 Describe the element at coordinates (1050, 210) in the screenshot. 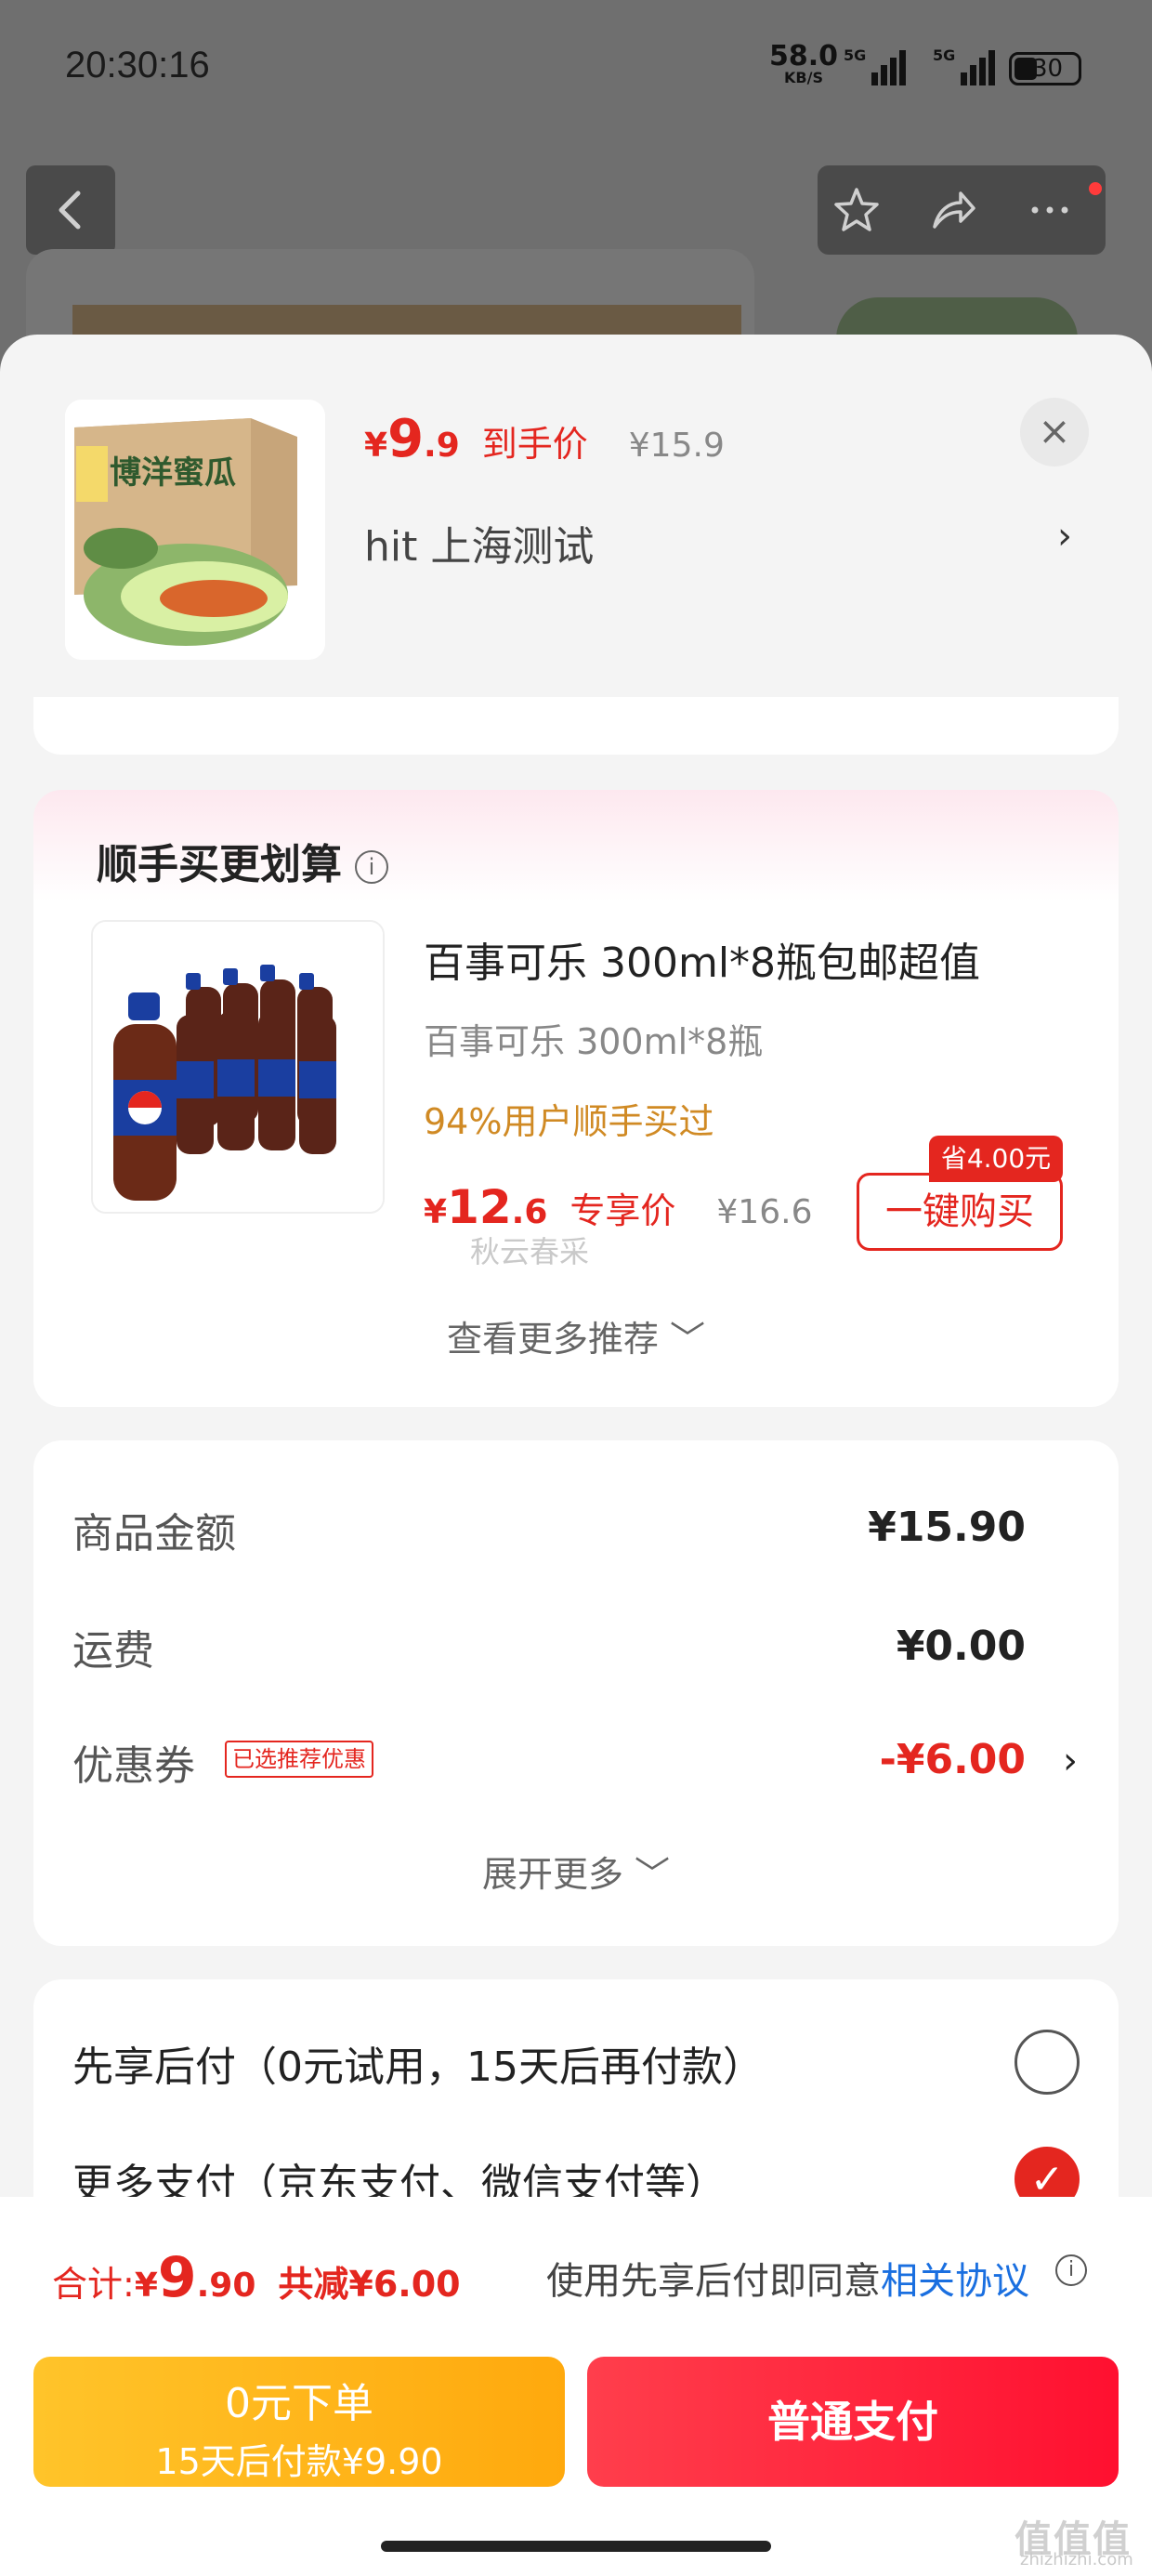

I see `more-icon` at that location.